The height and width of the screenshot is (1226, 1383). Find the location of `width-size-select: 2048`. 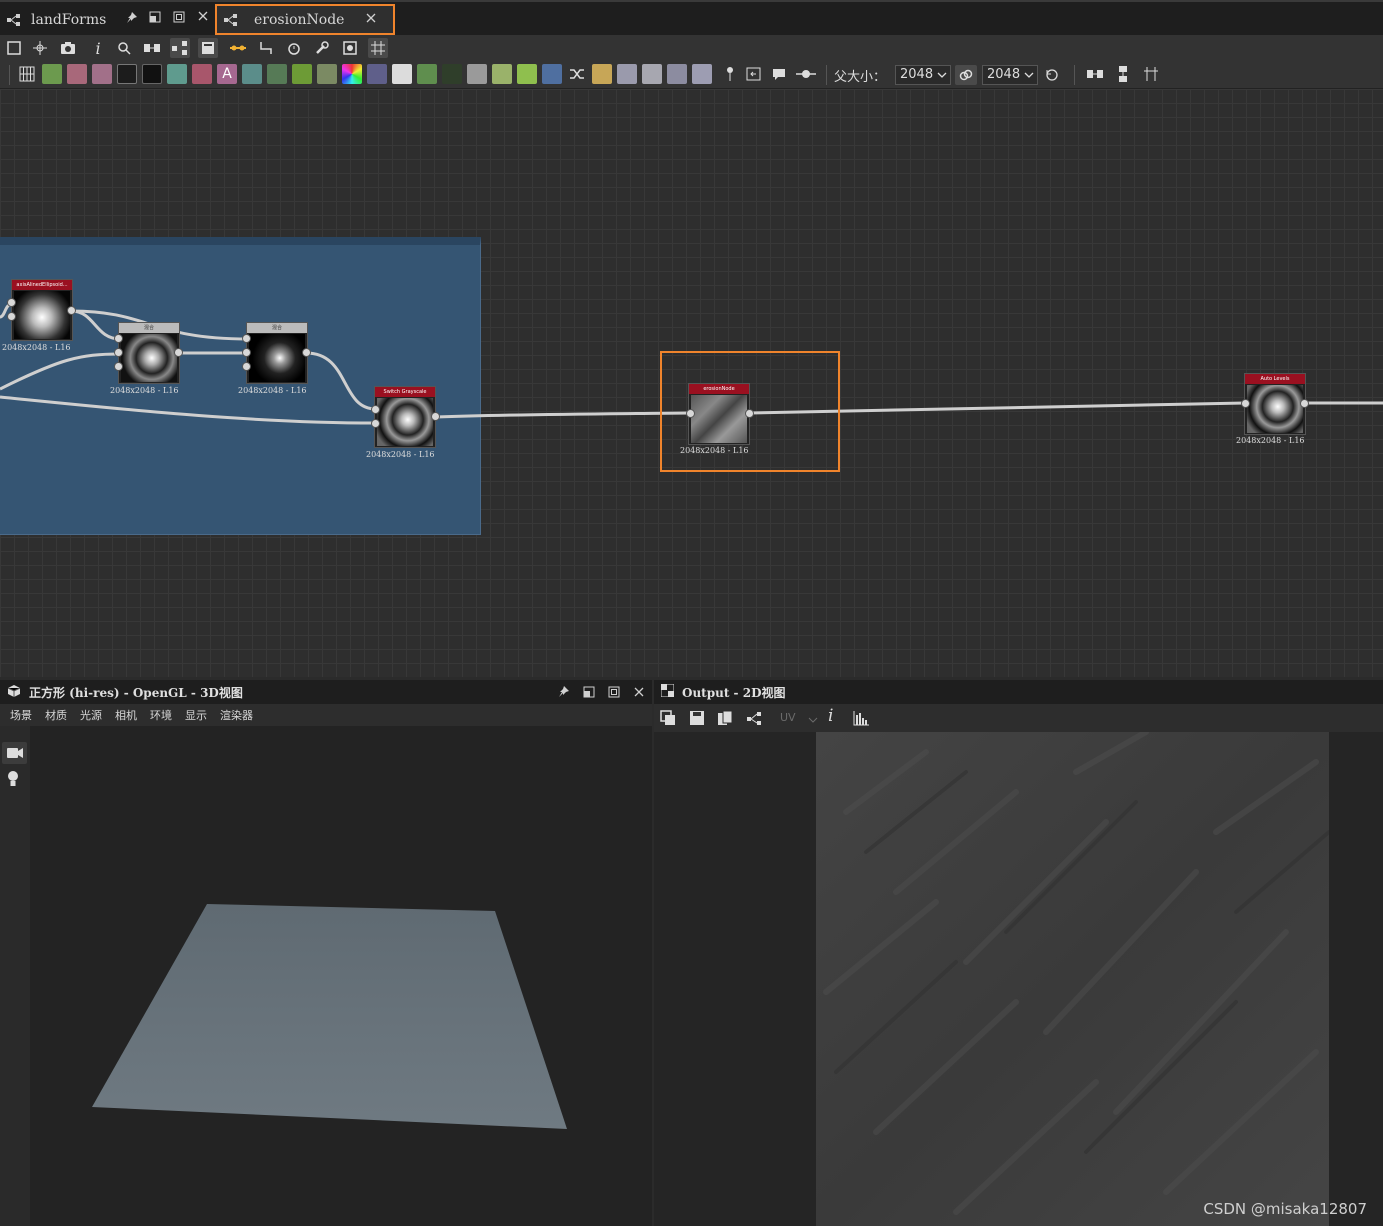

width-size-select: 2048 is located at coordinates (923, 75).